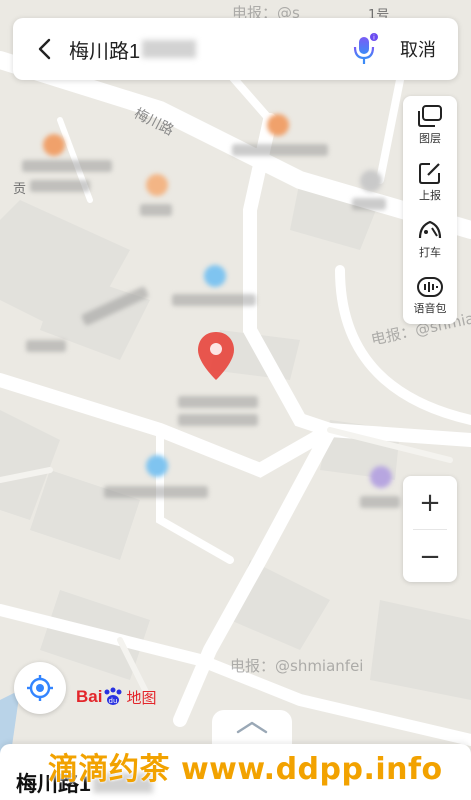  Describe the element at coordinates (430, 502) in the screenshot. I see `zoom-in-button: +` at that location.